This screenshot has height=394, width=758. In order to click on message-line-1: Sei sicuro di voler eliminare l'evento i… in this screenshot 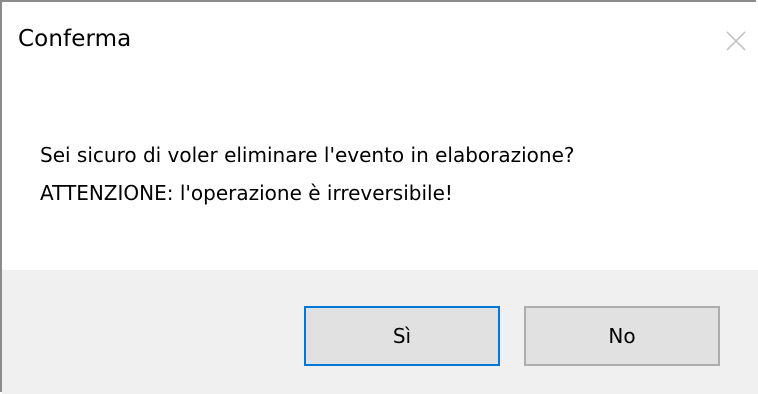, I will do `click(307, 155)`.